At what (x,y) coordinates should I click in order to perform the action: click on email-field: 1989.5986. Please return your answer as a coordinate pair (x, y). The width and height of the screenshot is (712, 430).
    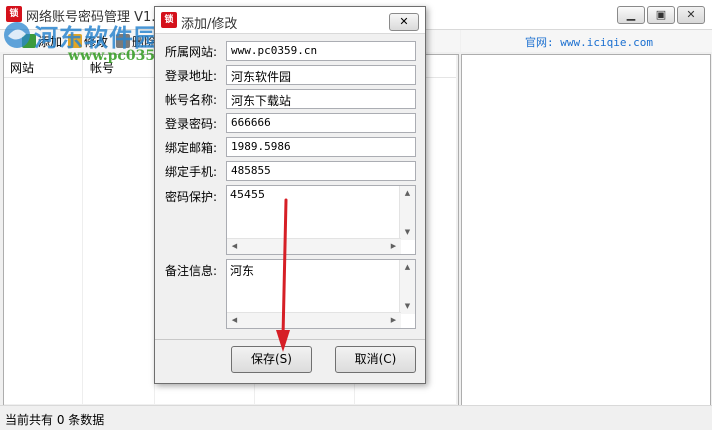
    Looking at the image, I should click on (321, 147).